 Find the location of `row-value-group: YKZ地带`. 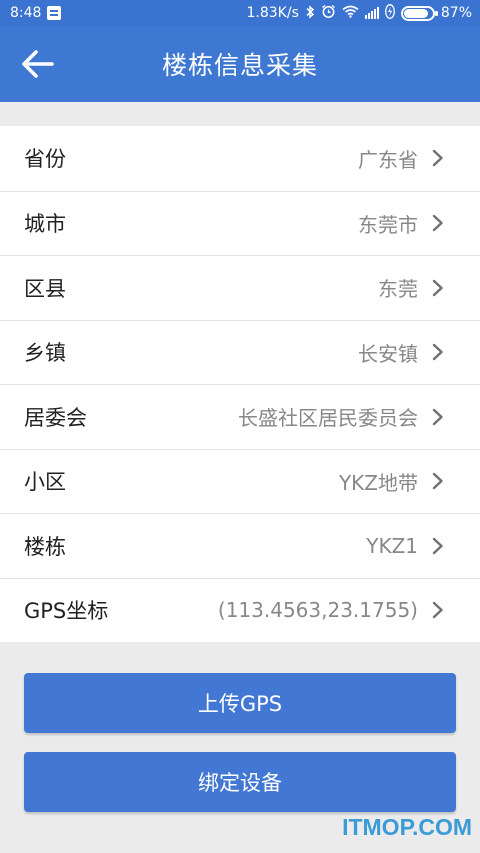

row-value-group: YKZ地带 is located at coordinates (391, 481).